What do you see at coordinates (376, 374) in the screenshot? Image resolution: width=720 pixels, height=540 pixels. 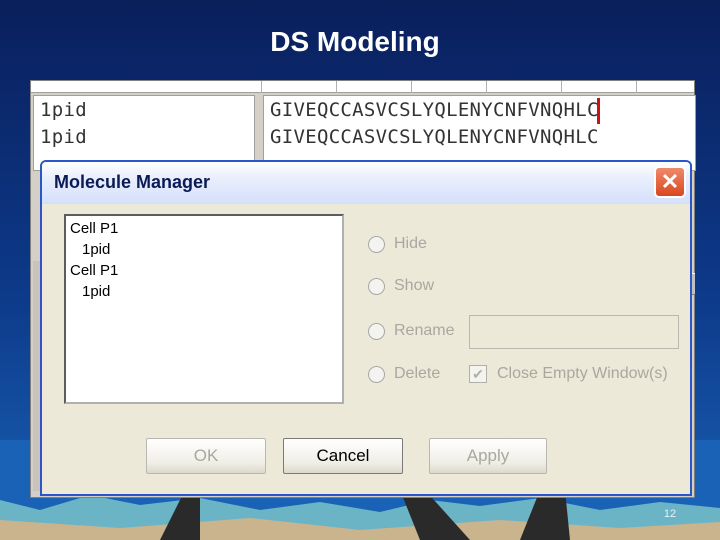 I see `delete-radio` at bounding box center [376, 374].